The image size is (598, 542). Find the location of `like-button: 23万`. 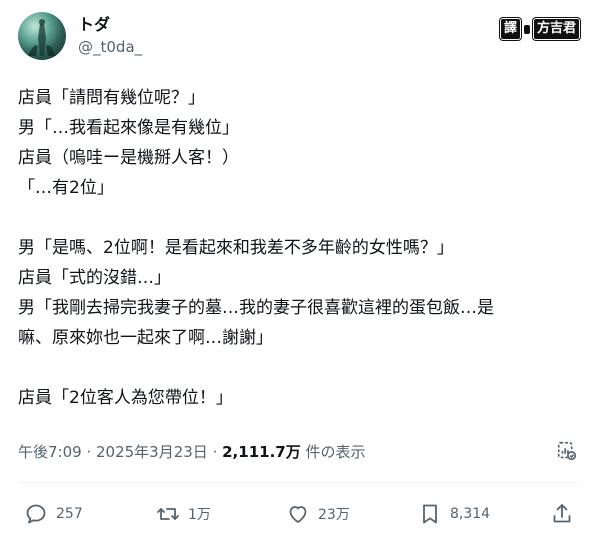

like-button: 23万 is located at coordinates (318, 514).